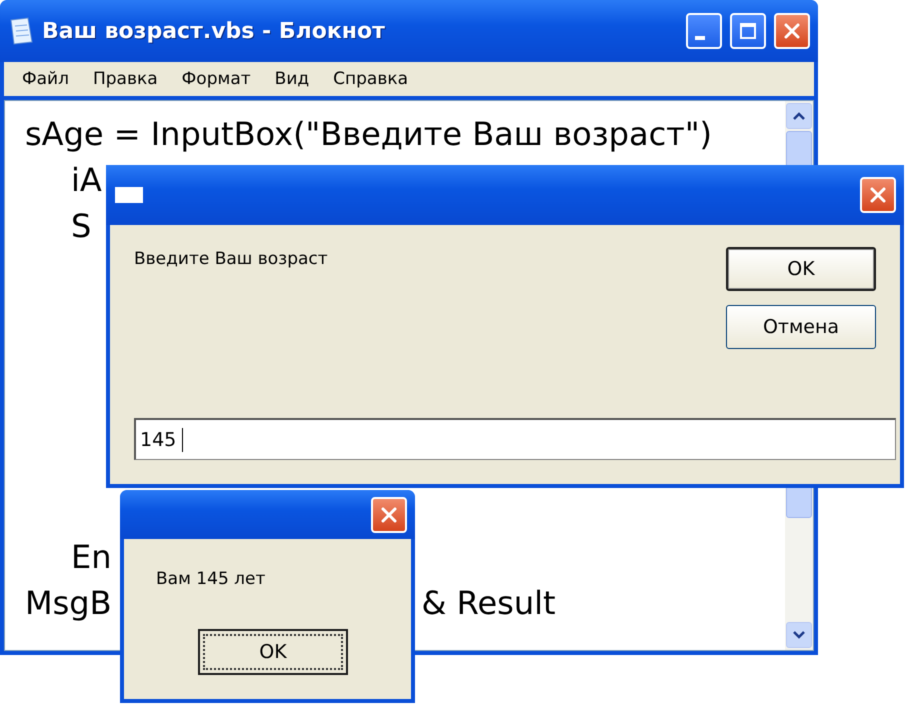 The height and width of the screenshot is (708, 906). I want to click on menu-item: Файл, so click(45, 79).